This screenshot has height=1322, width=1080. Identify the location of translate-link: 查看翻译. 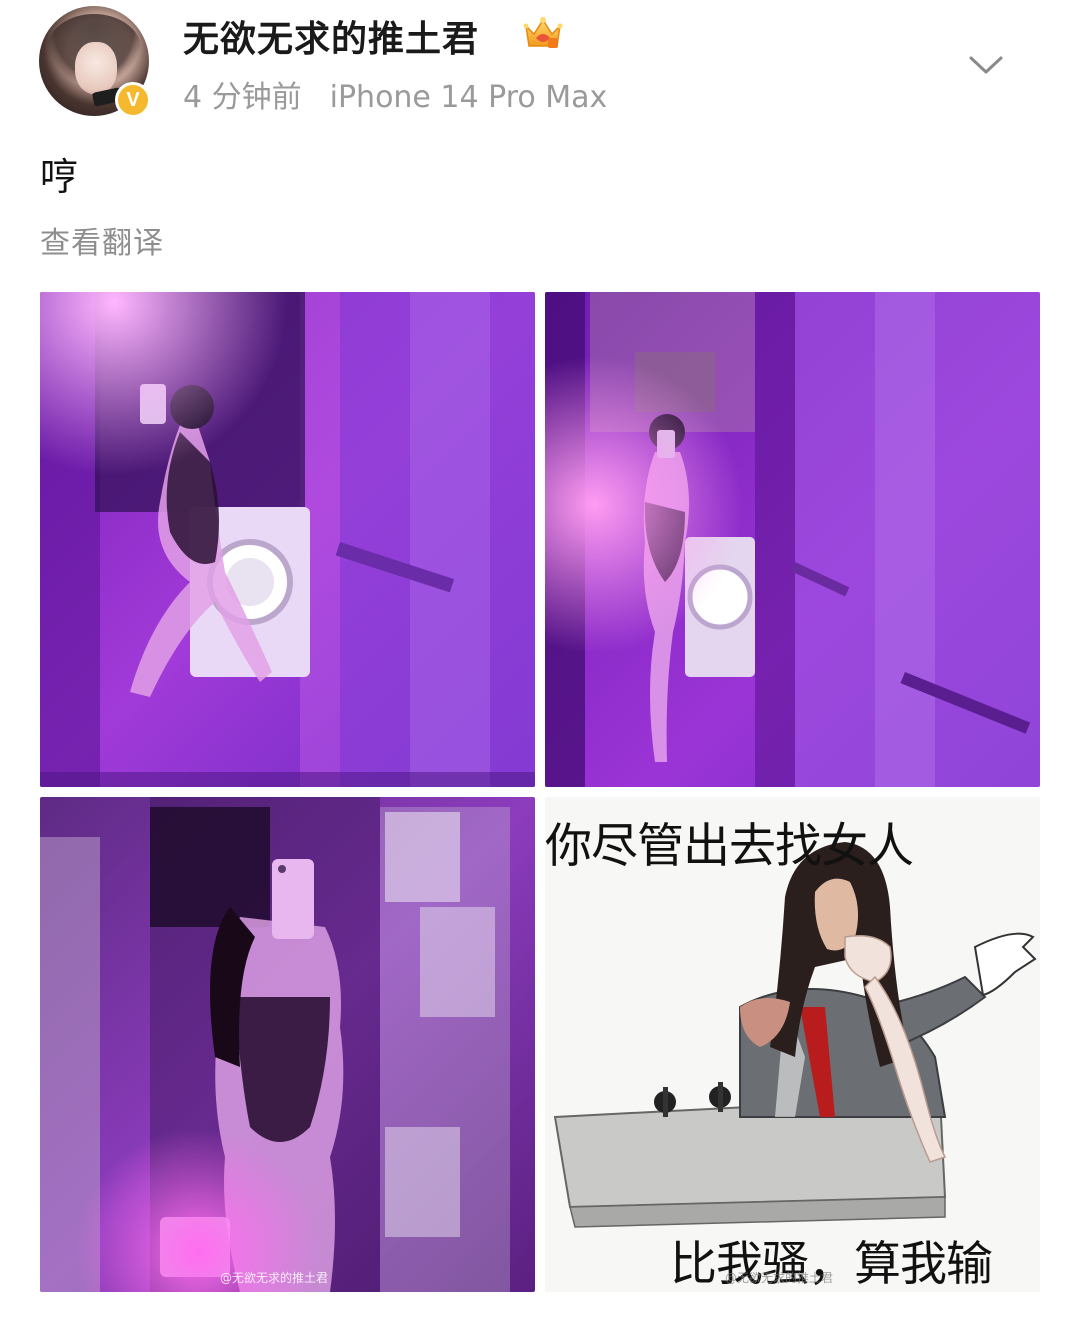
(102, 240).